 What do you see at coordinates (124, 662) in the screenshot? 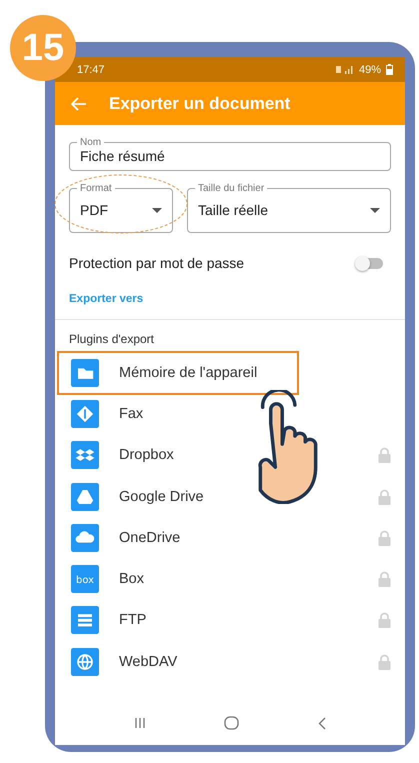
I see `plugin-item: WebDAV` at bounding box center [124, 662].